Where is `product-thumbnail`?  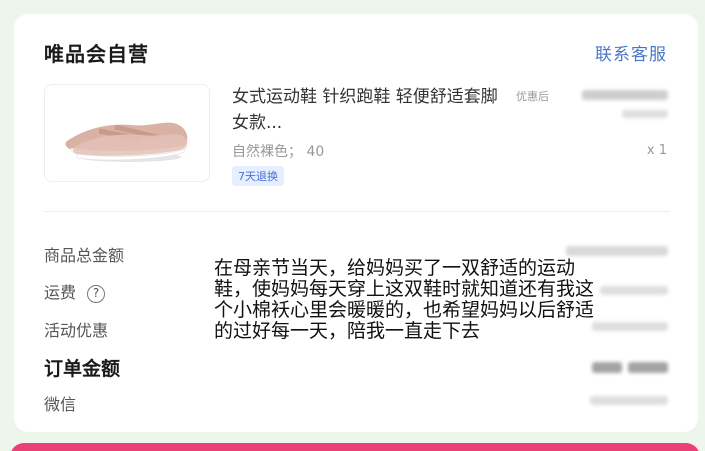
product-thumbnail is located at coordinates (127, 133).